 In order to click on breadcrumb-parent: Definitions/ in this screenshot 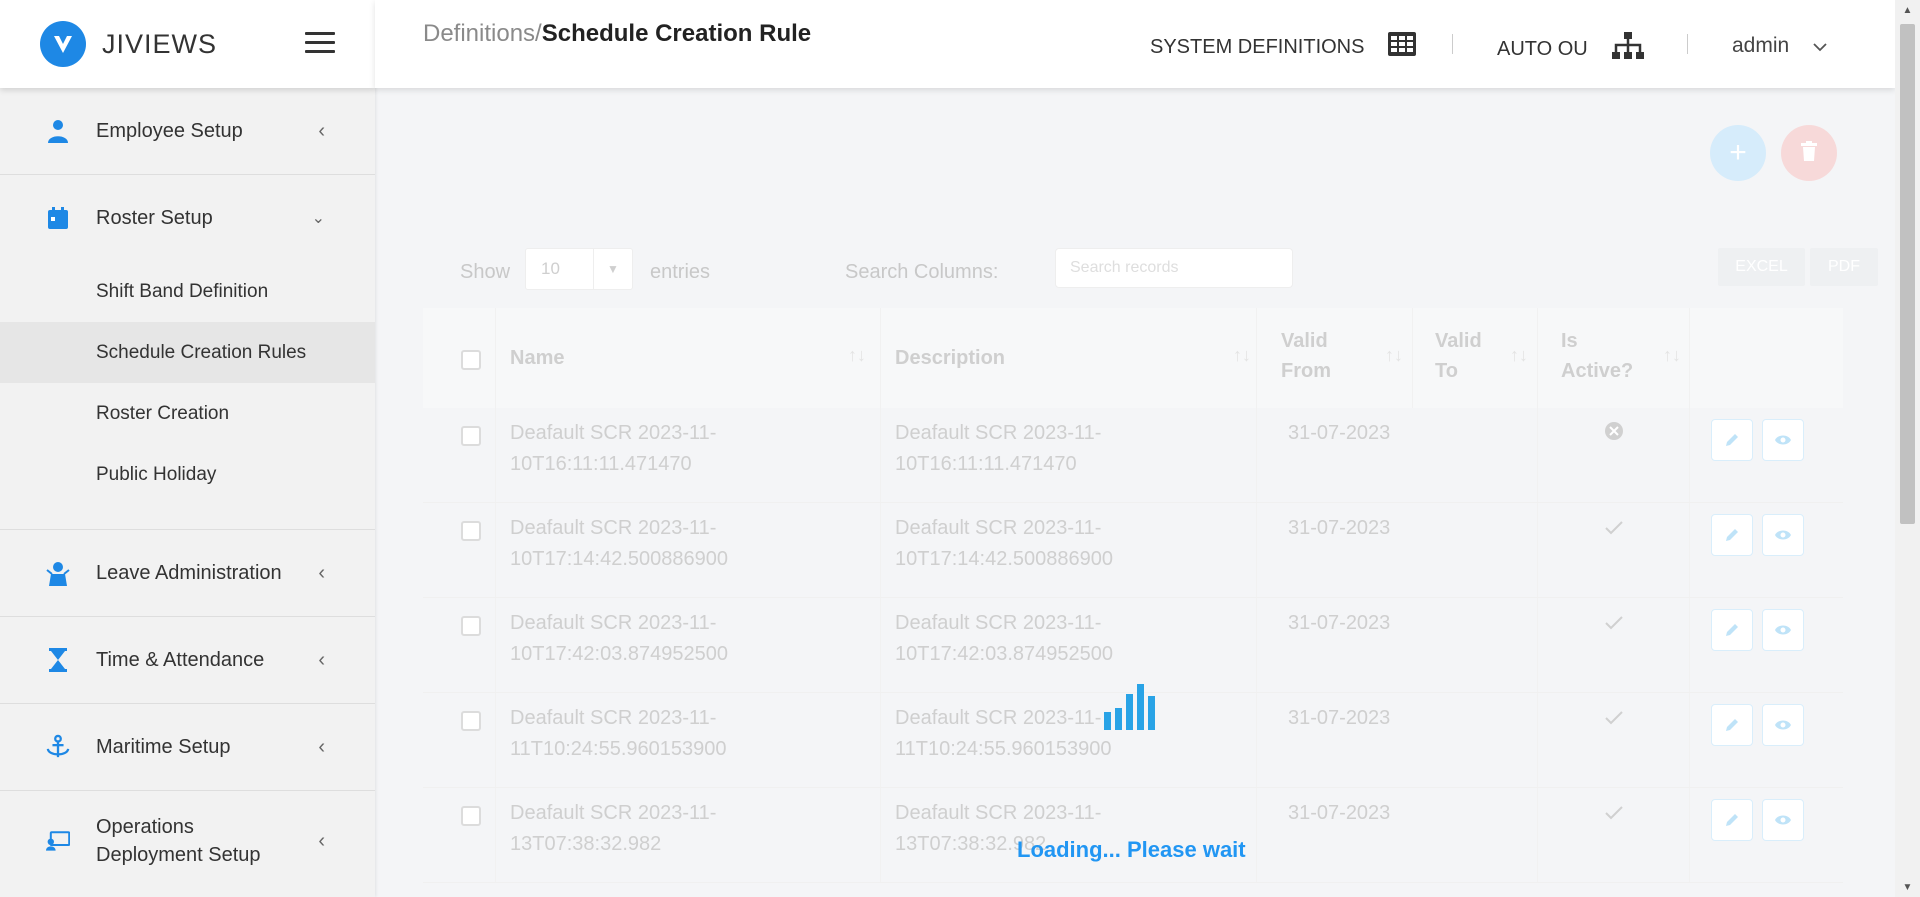, I will do `click(482, 33)`.